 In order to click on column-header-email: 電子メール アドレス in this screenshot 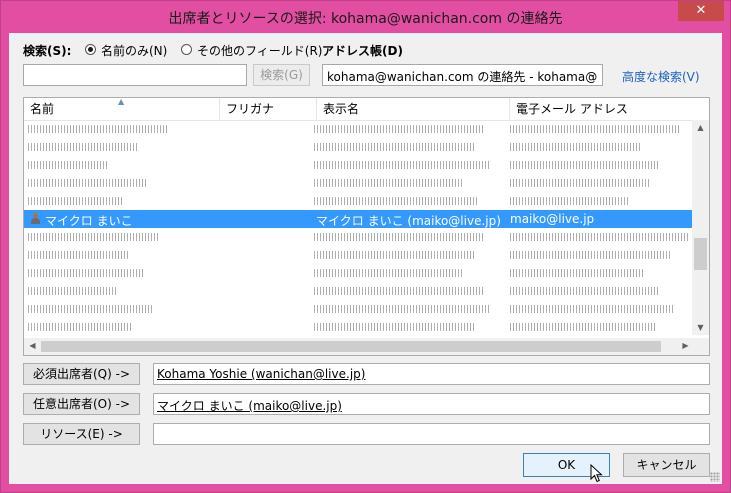, I will do `click(609, 109)`.